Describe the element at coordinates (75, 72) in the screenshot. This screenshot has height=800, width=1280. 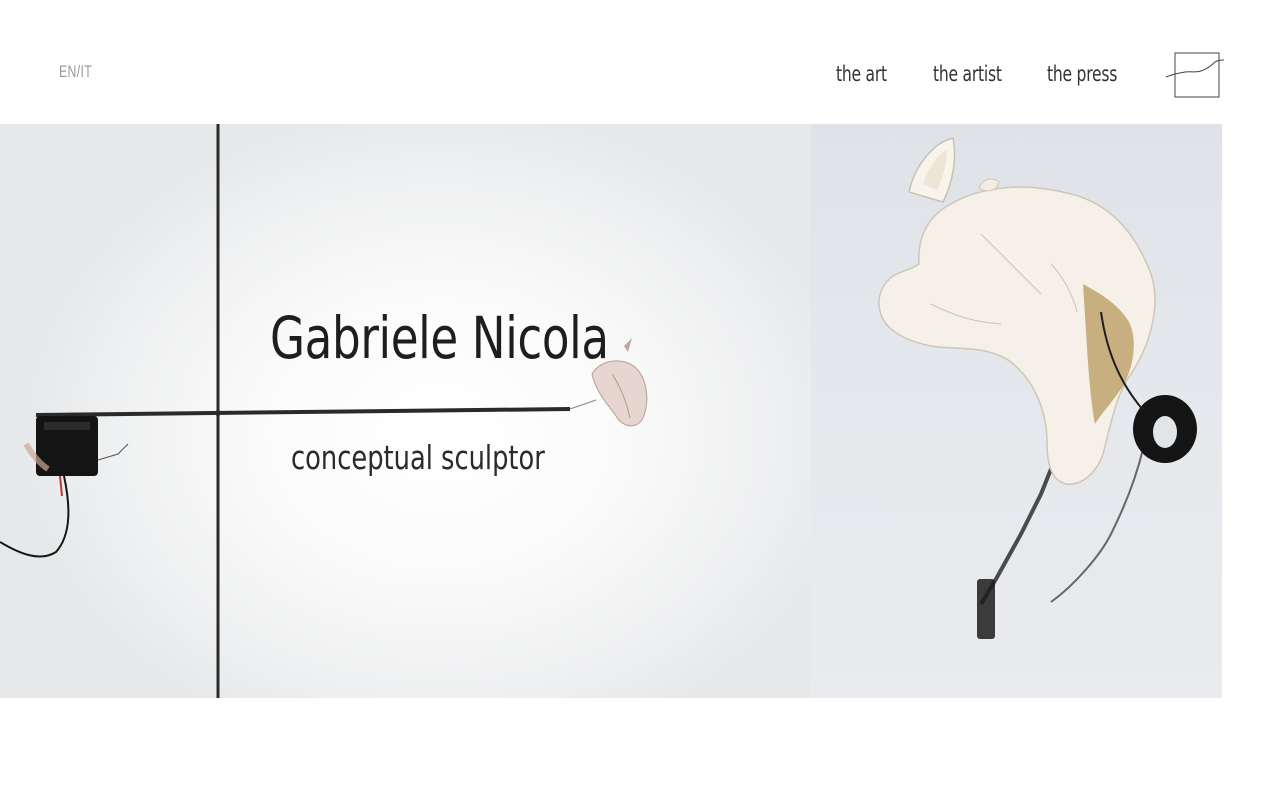
I see `language-switch: EN/IT` at that location.